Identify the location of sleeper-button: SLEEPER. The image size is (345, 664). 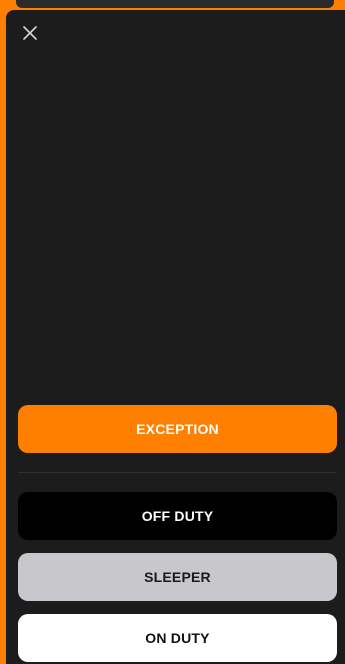
(177, 577).